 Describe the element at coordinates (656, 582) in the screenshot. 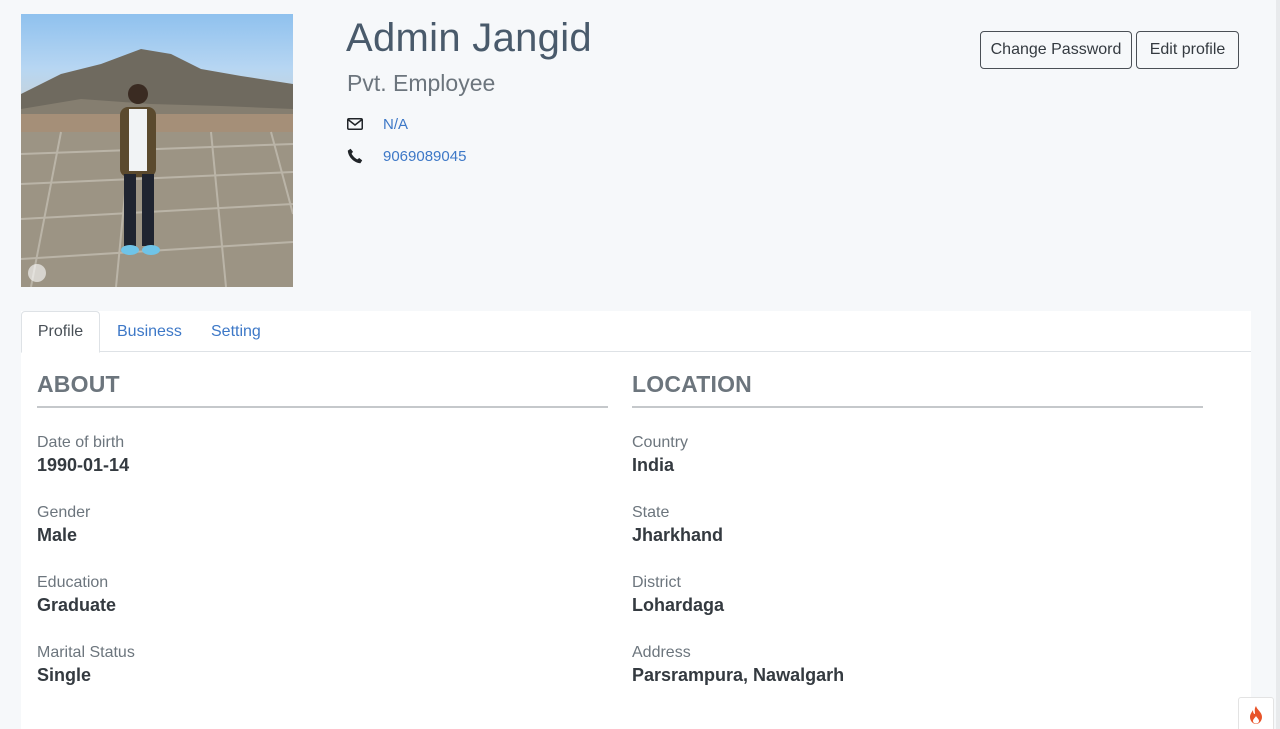

I see `field-label: District` at that location.